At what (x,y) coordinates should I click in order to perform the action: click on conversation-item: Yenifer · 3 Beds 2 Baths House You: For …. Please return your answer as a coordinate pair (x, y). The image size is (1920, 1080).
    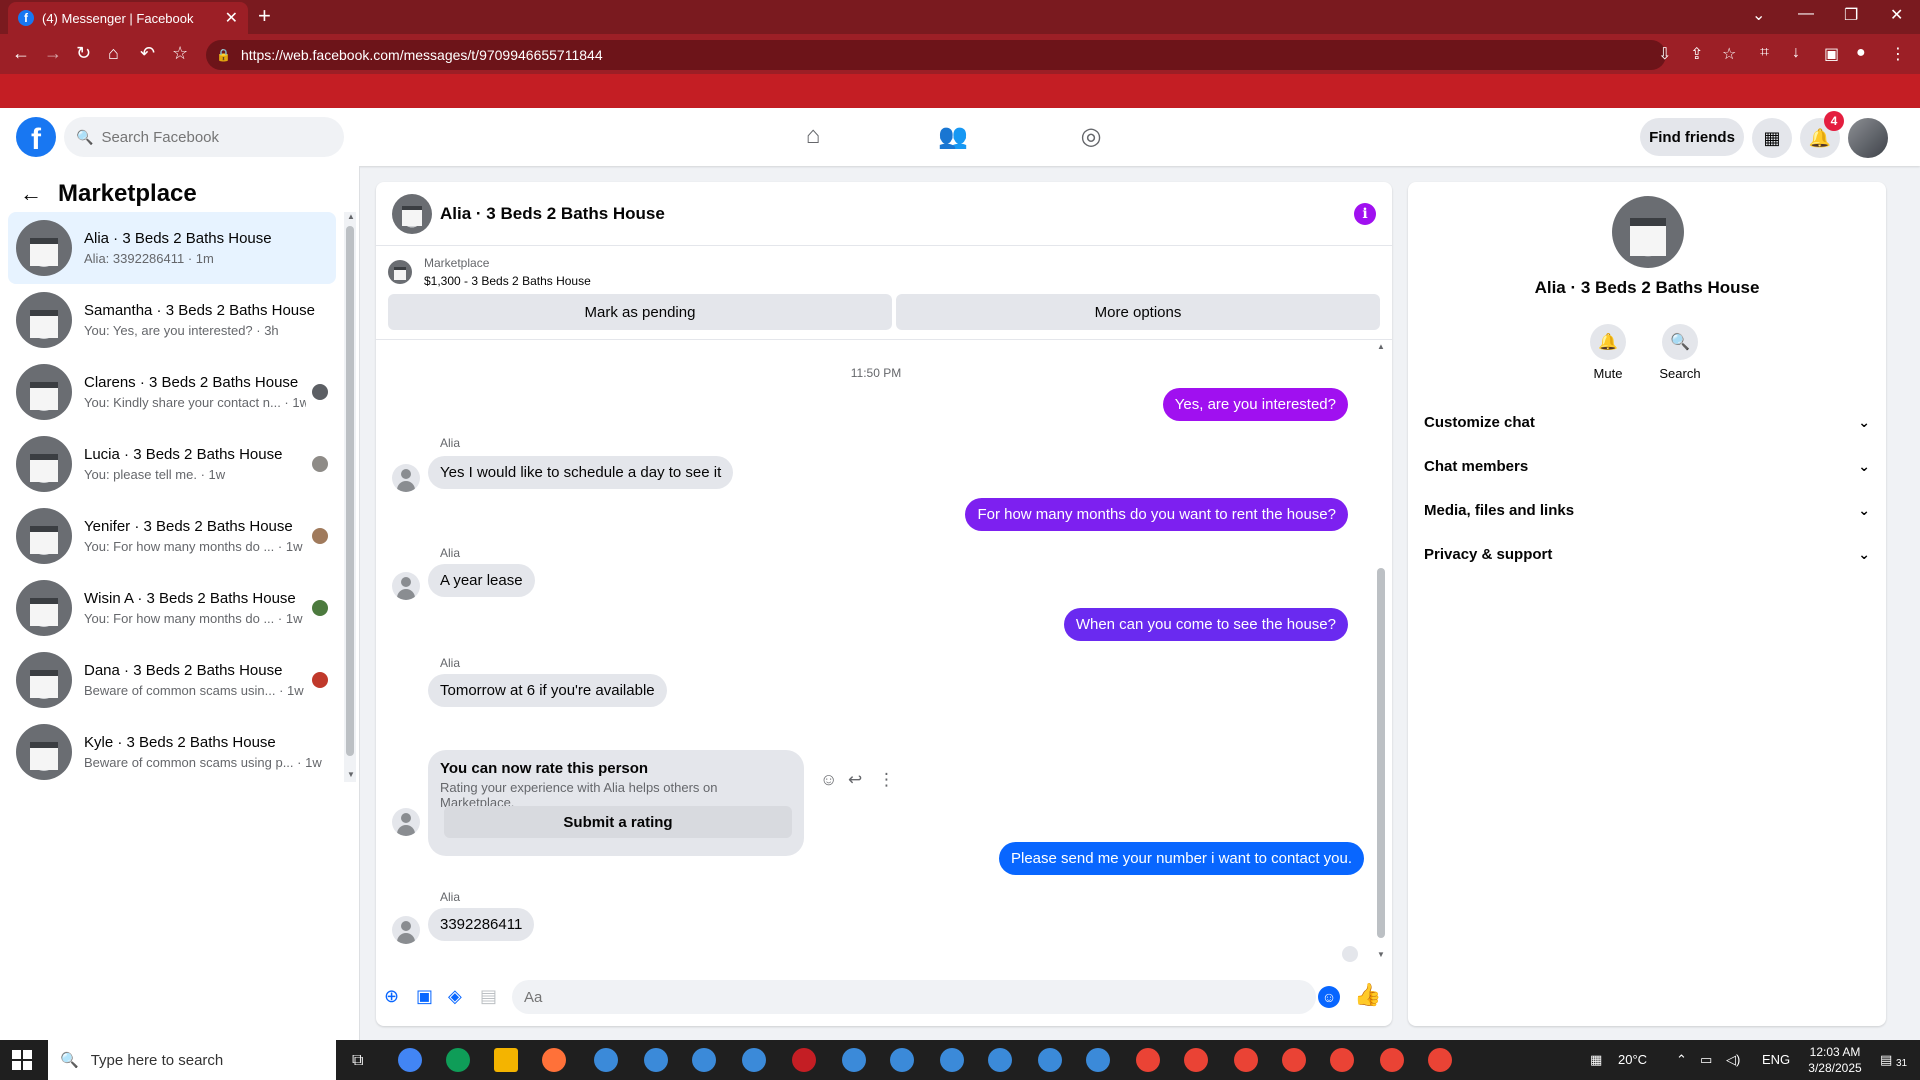
    Looking at the image, I should click on (172, 536).